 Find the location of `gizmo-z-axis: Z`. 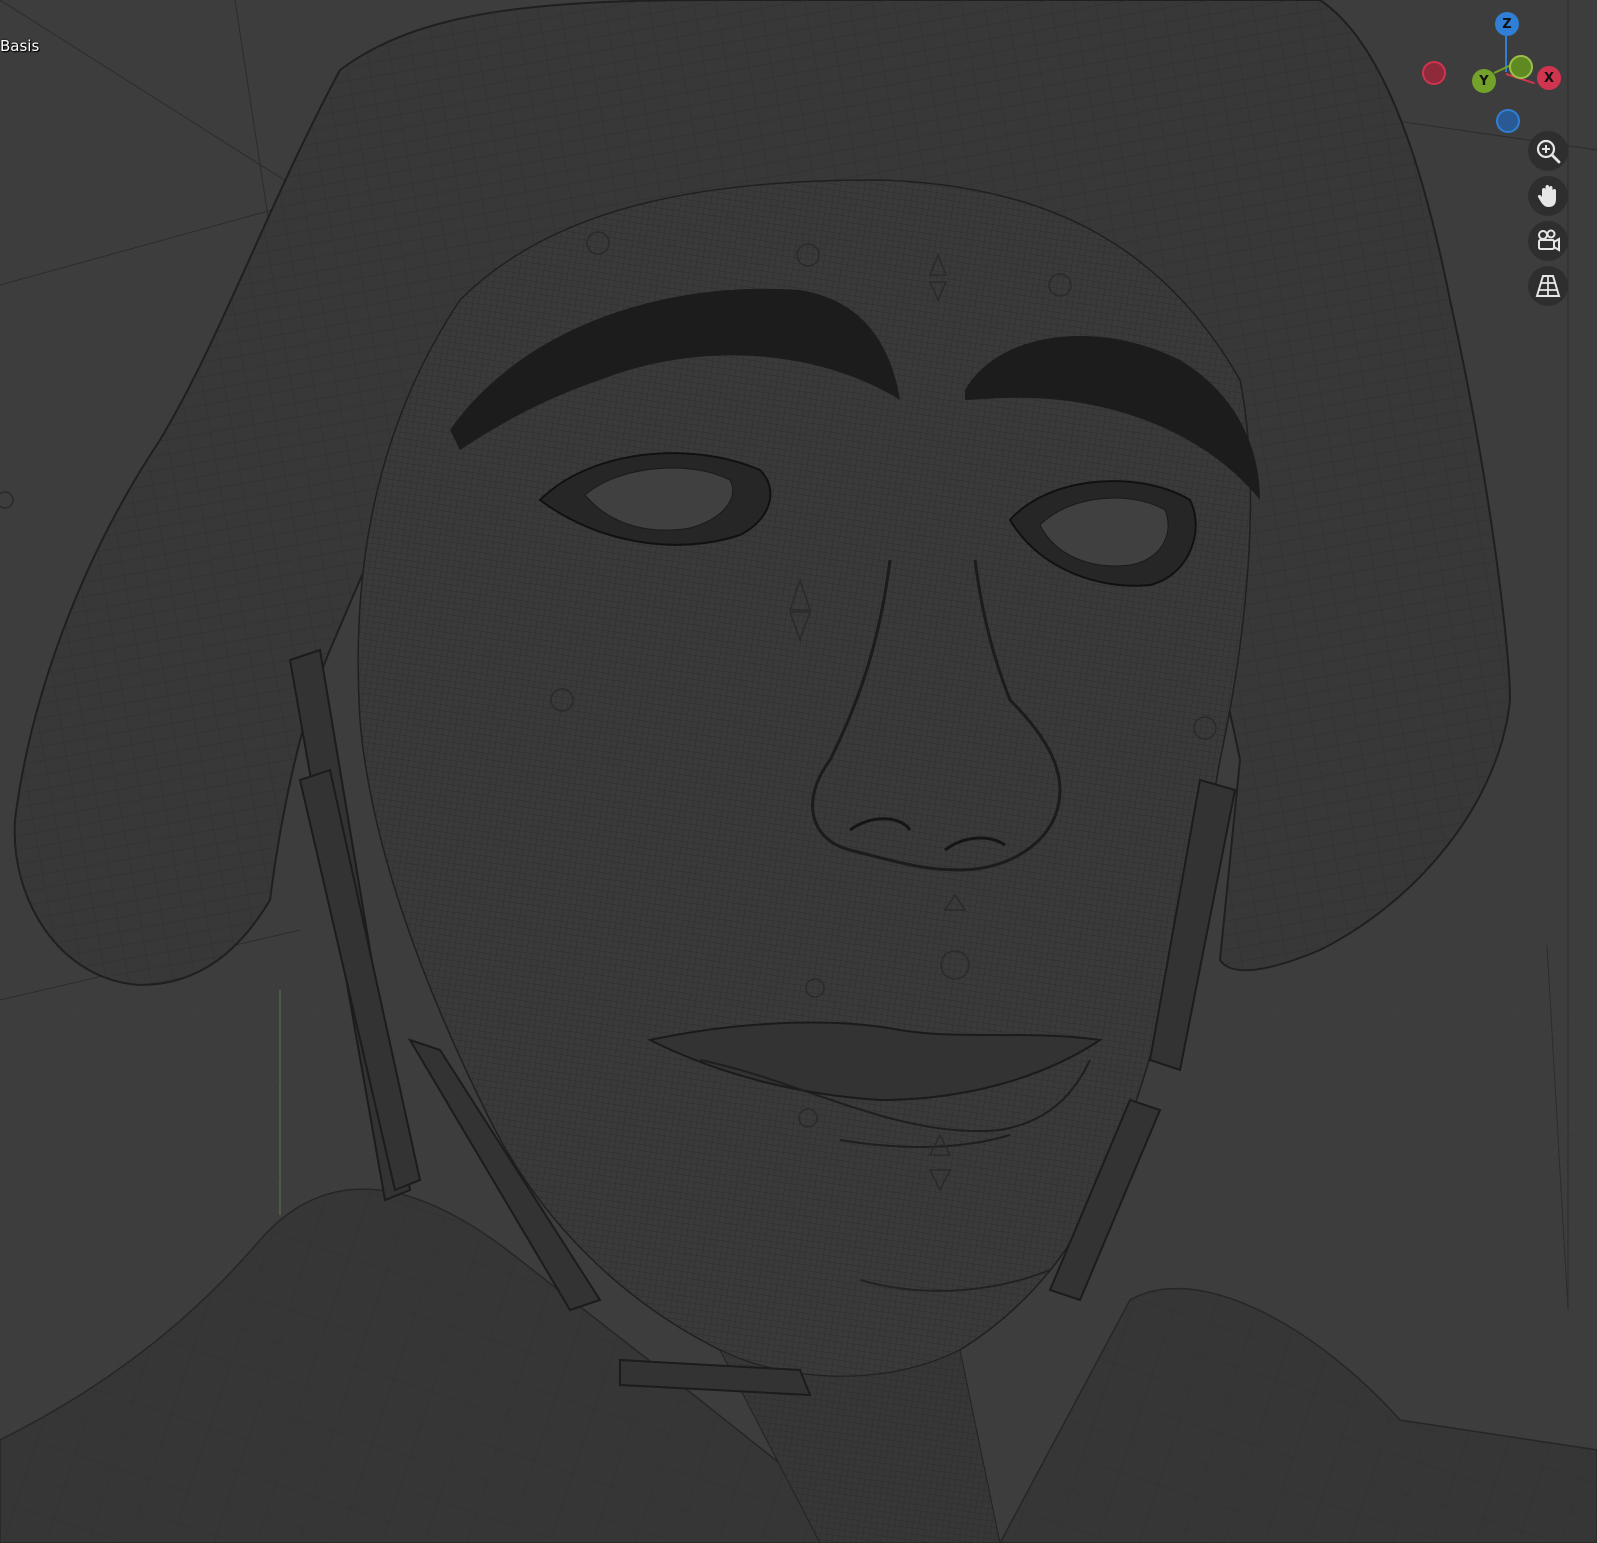

gizmo-z-axis: Z is located at coordinates (1507, 24).